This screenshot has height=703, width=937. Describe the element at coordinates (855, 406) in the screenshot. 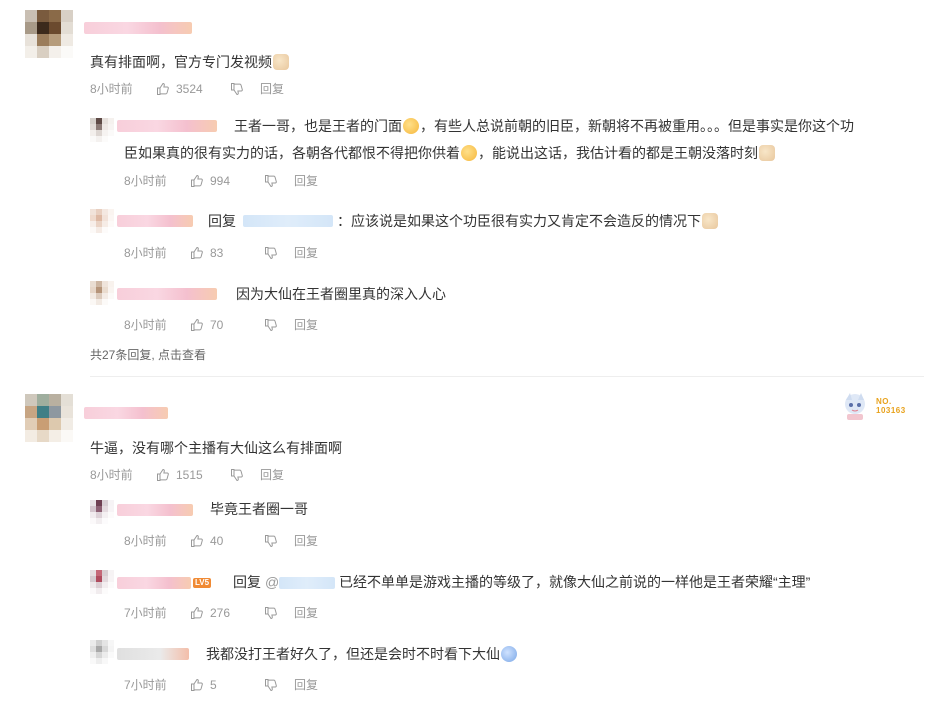

I see `anime-badge-icon` at that location.